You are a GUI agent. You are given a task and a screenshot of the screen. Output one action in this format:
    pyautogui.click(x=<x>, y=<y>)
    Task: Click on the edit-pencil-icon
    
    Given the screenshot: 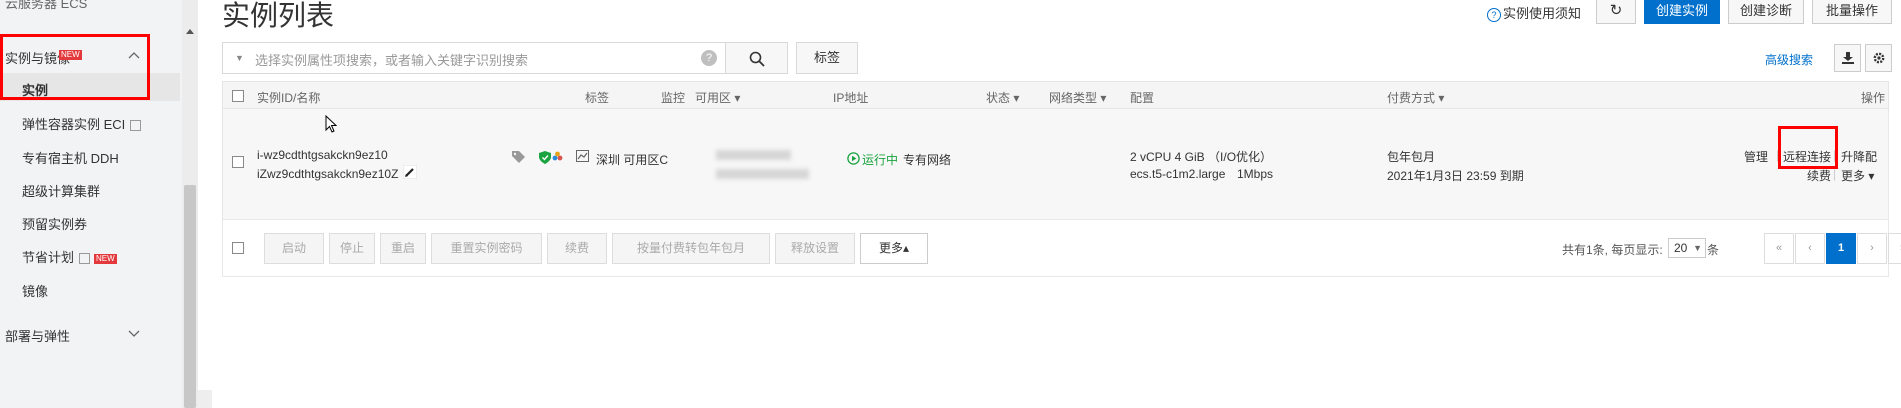 What is the action you would take?
    pyautogui.click(x=410, y=172)
    